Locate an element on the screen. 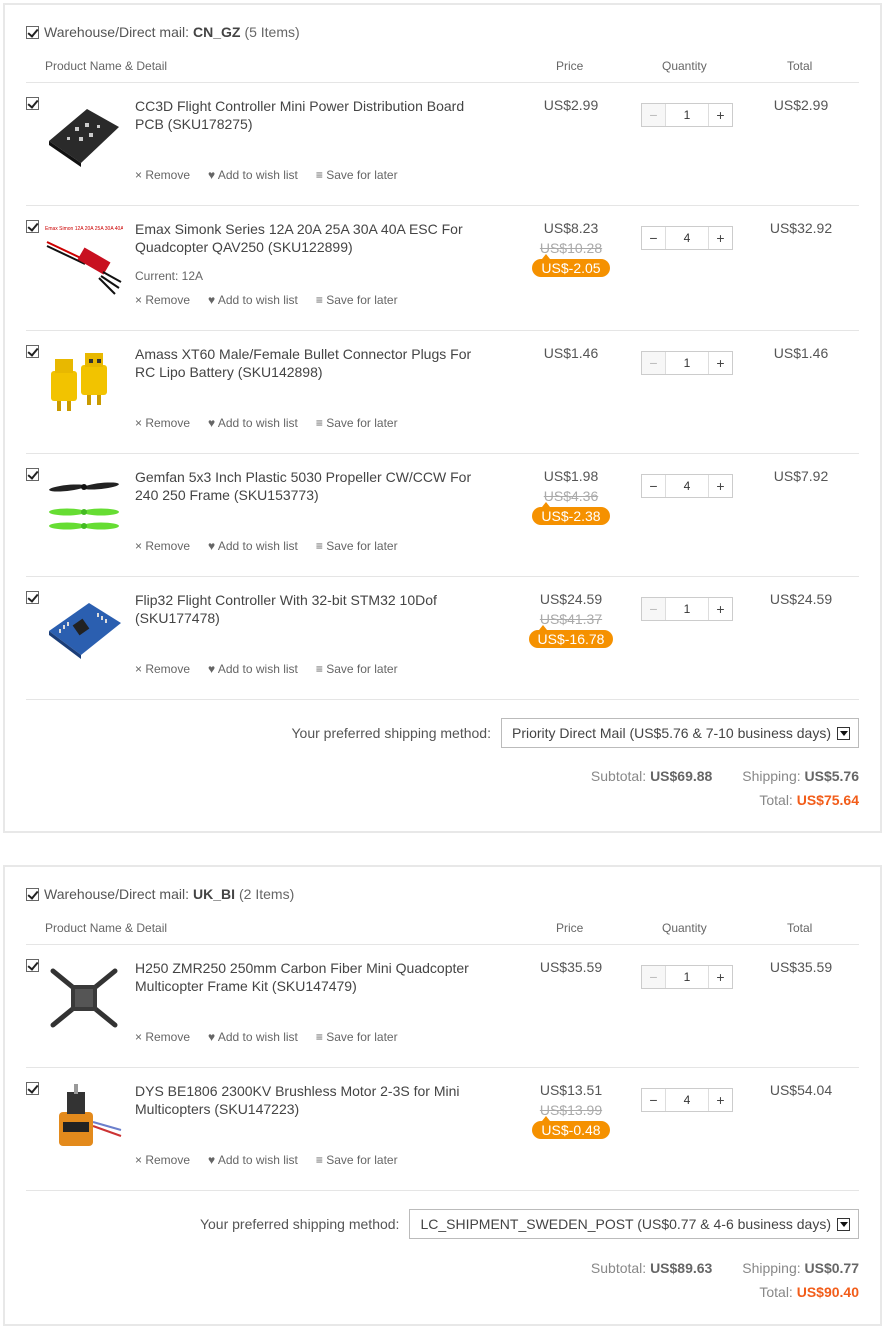  warehouse-header: Warehouse/Direct mail: CN_GZ (5 Items) is located at coordinates (163, 32).